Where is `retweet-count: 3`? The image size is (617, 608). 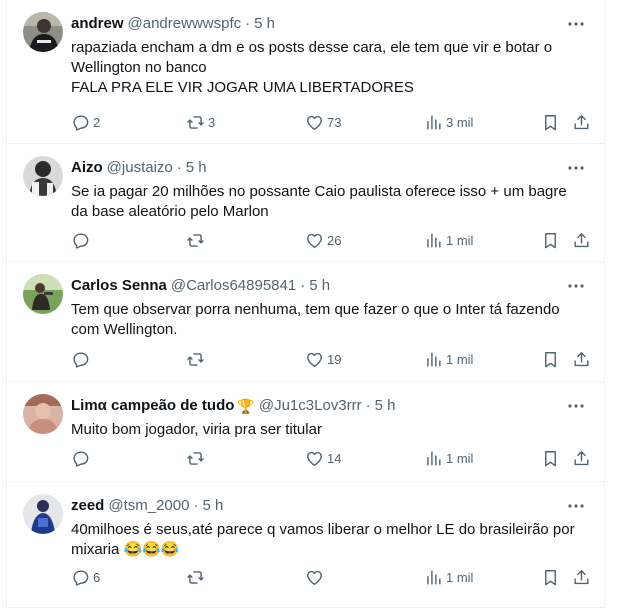
retweet-count: 3 is located at coordinates (212, 122).